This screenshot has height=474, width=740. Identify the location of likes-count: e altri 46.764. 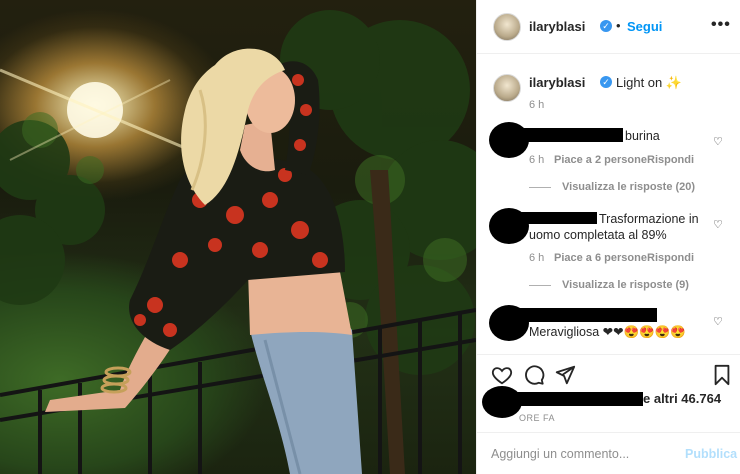
(682, 398).